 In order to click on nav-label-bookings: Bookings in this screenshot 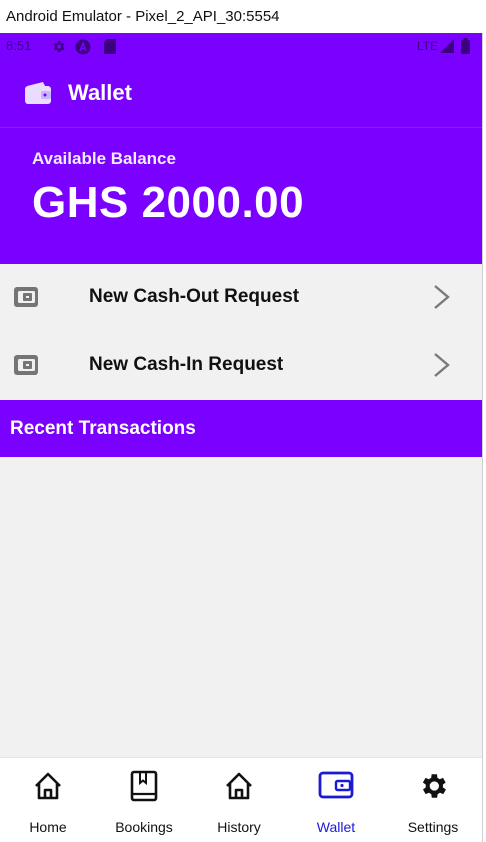, I will do `click(144, 827)`.